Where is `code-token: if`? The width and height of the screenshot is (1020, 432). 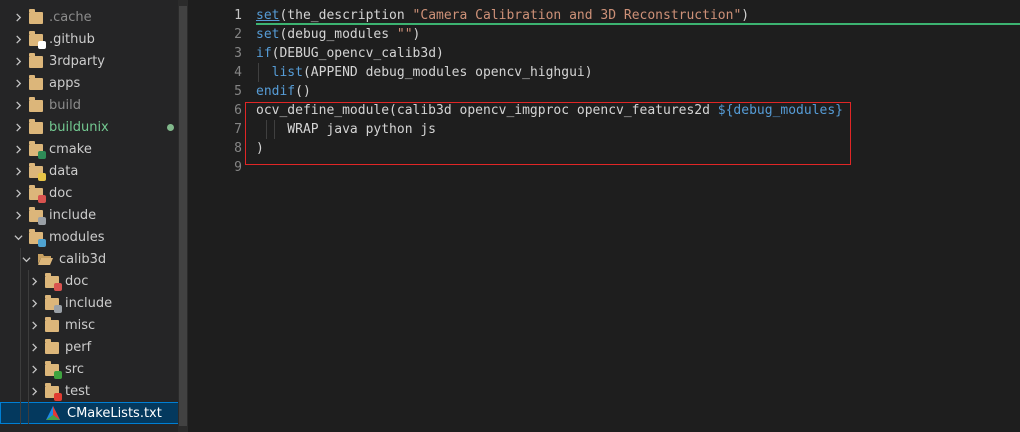
code-token: if is located at coordinates (264, 53).